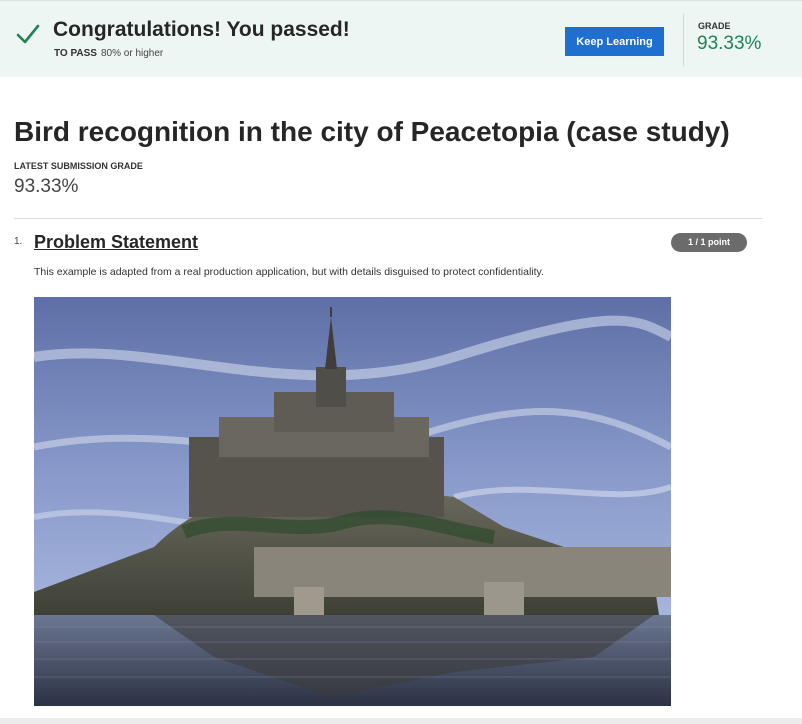 This screenshot has height=724, width=802. What do you see at coordinates (401, 721) in the screenshot?
I see `page-bottom-strip` at bounding box center [401, 721].